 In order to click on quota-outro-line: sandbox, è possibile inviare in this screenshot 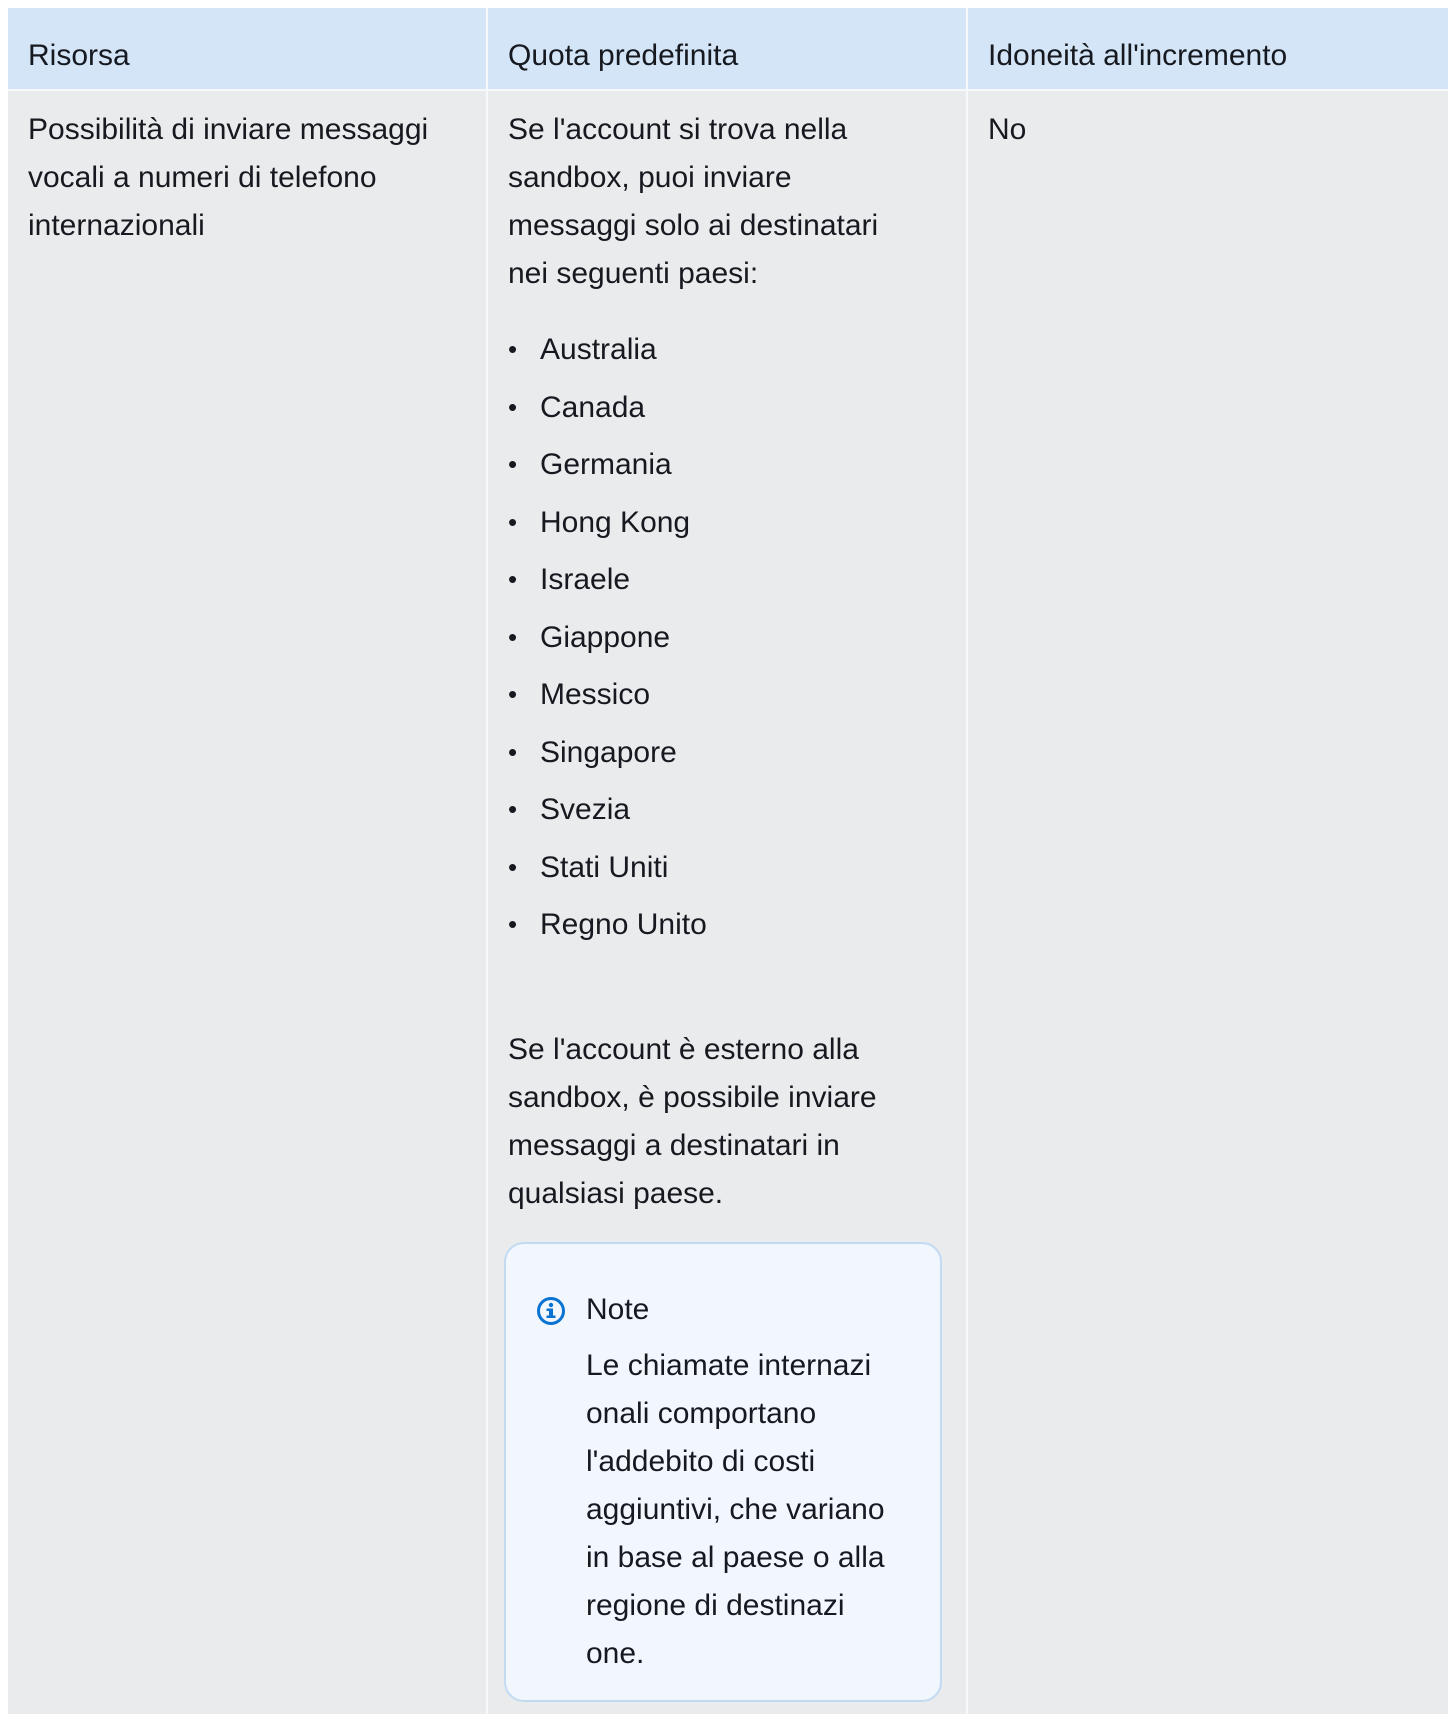, I will do `click(692, 1097)`.